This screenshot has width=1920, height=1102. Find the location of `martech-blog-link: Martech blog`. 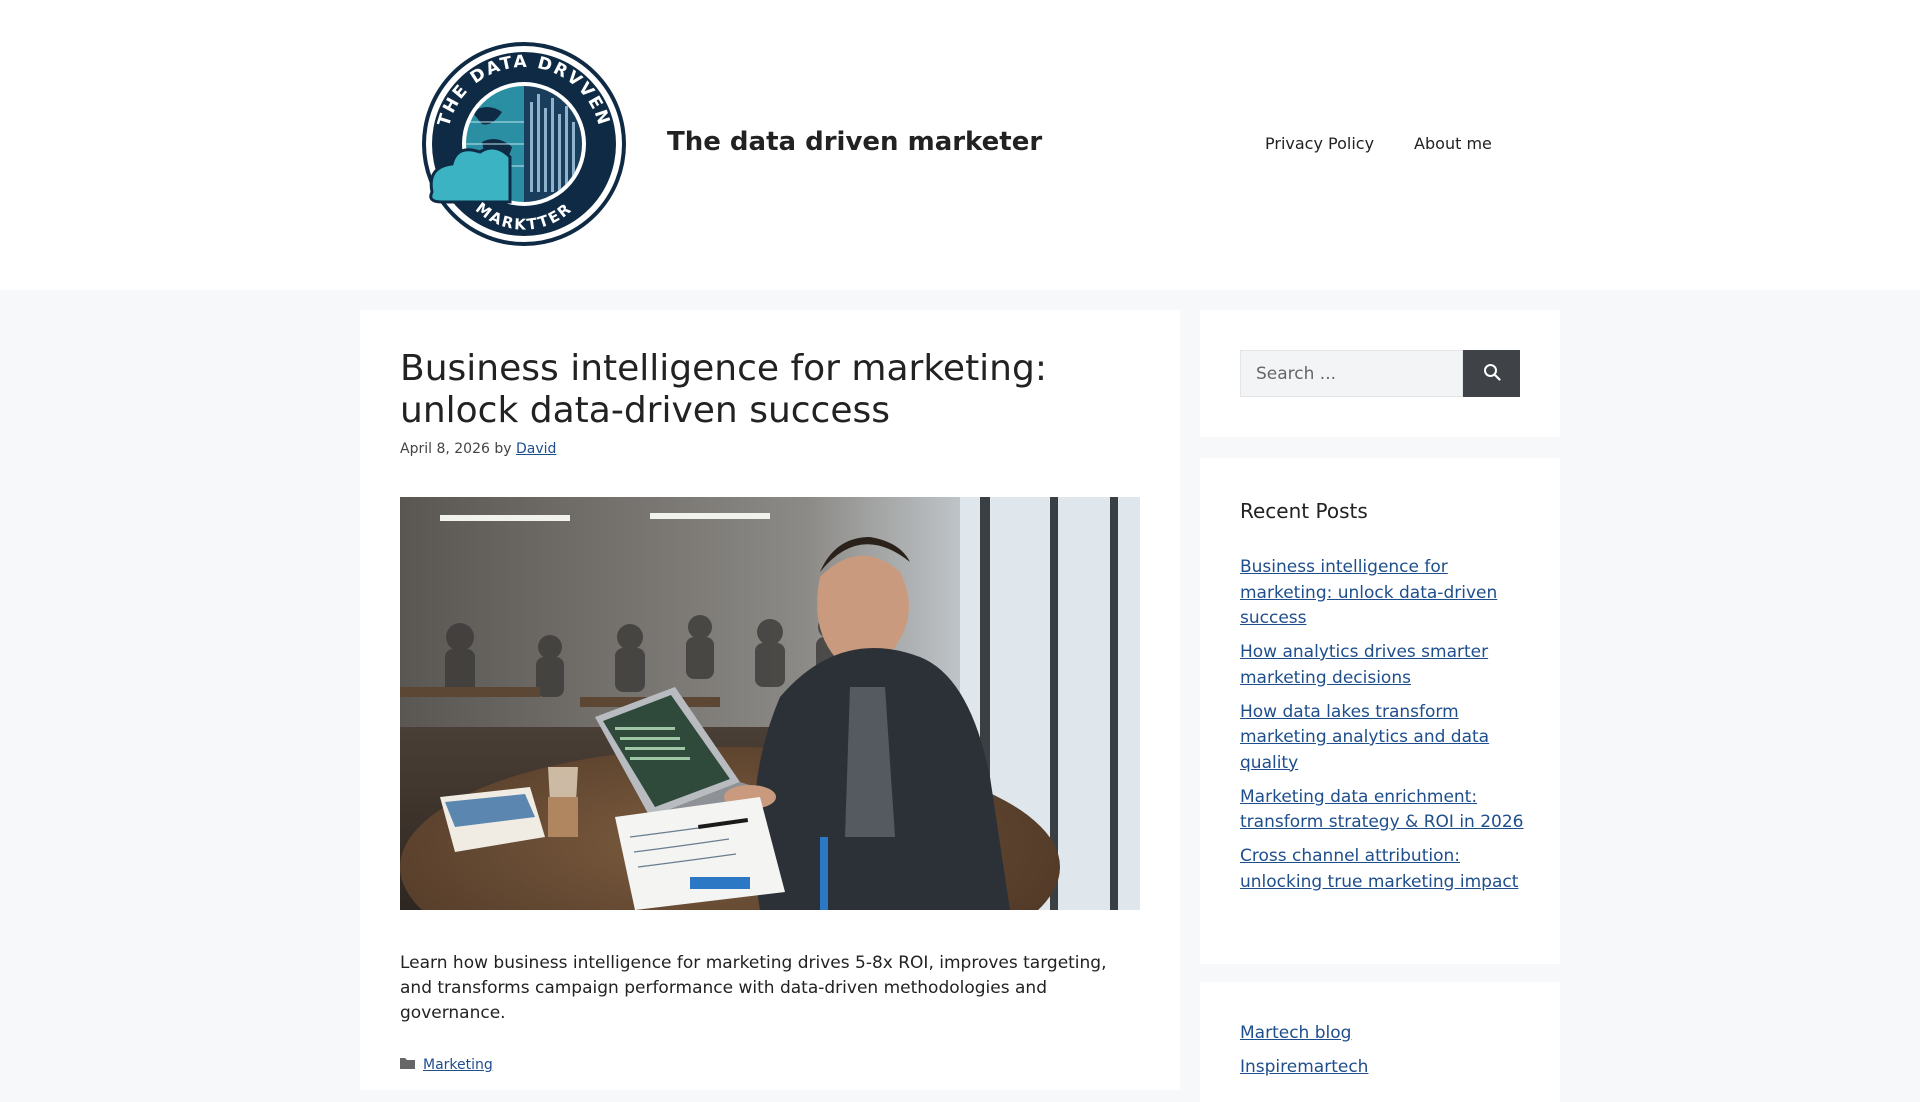

martech-blog-link: Martech blog is located at coordinates (1295, 1033).